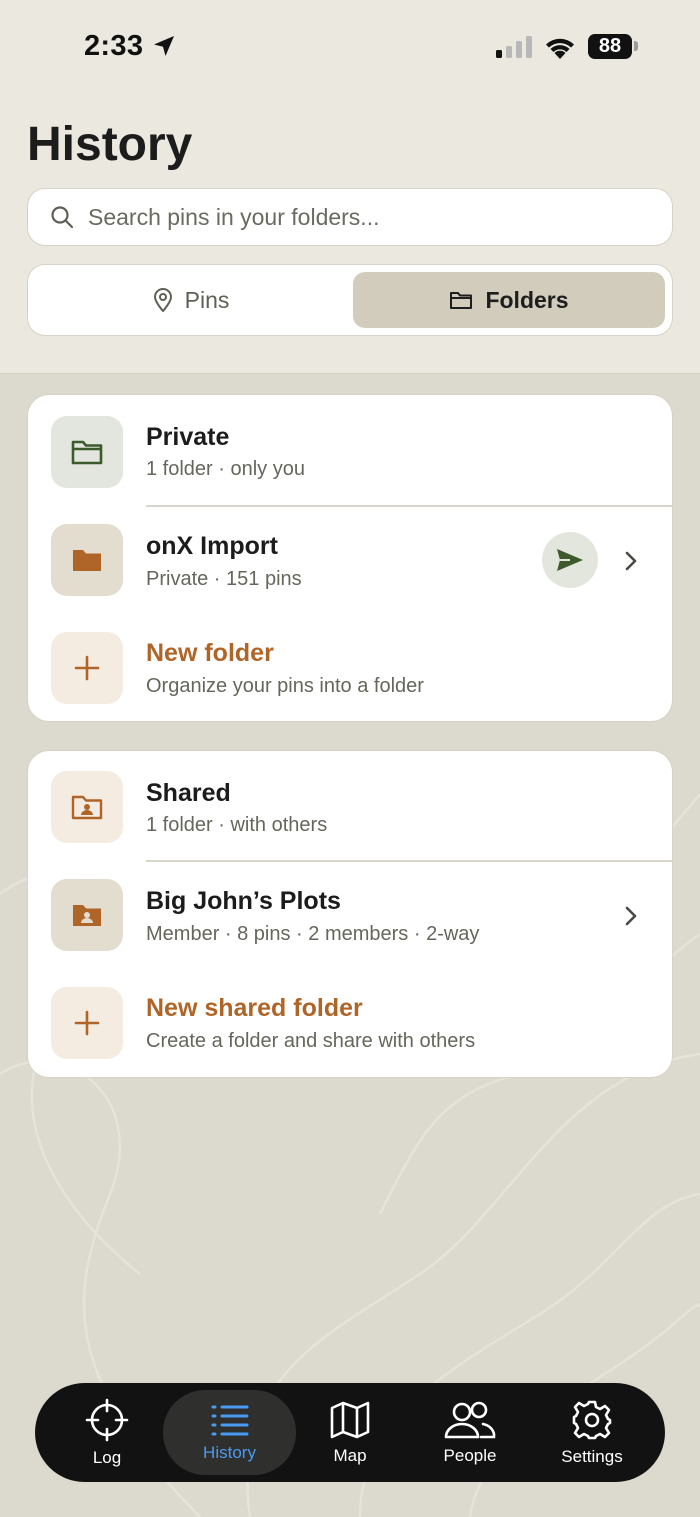 This screenshot has height=1517, width=700. What do you see at coordinates (592, 1456) in the screenshot?
I see `tab-settings-label: Settings` at bounding box center [592, 1456].